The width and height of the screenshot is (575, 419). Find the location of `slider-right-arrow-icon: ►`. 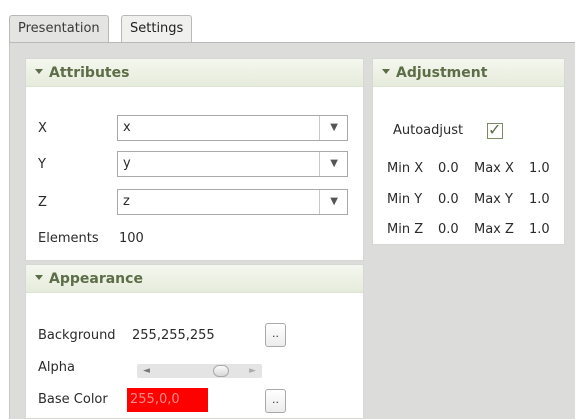

slider-right-arrow-icon: ► is located at coordinates (252, 371).